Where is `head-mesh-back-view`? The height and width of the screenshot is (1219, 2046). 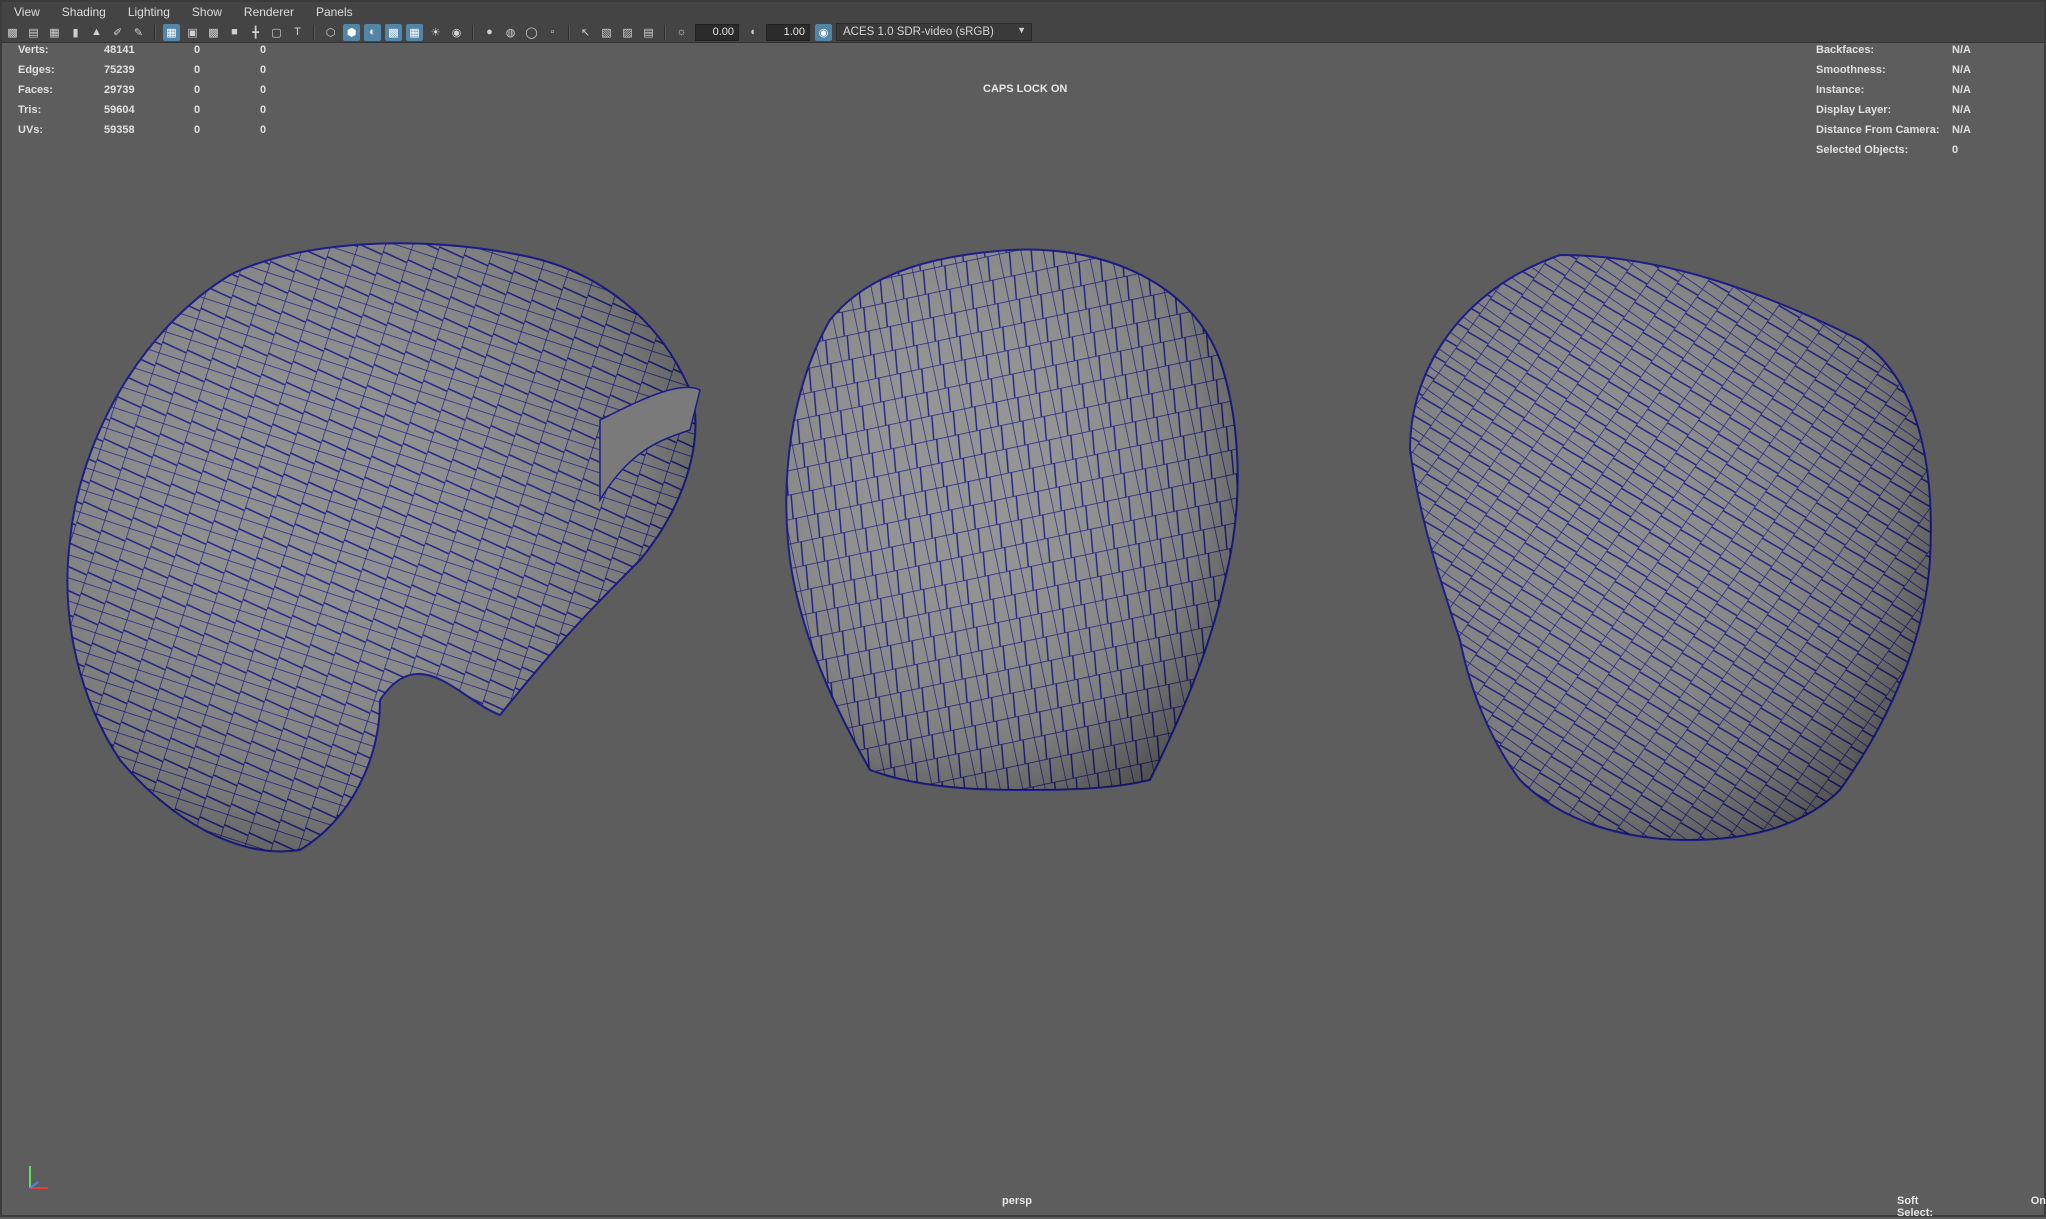
head-mesh-back-view is located at coordinates (1670, 547).